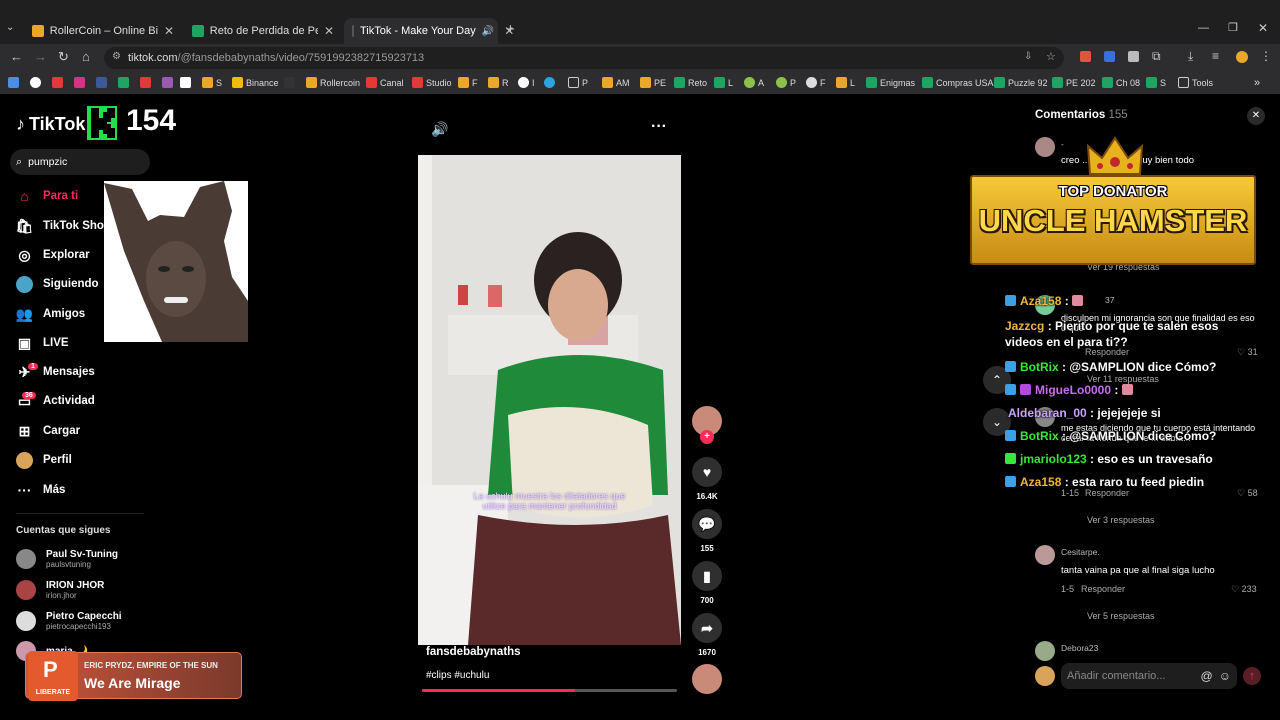 The image size is (1280, 720). Describe the element at coordinates (1195, 82) in the screenshot. I see `bookmark-tools-folder: Tools` at that location.